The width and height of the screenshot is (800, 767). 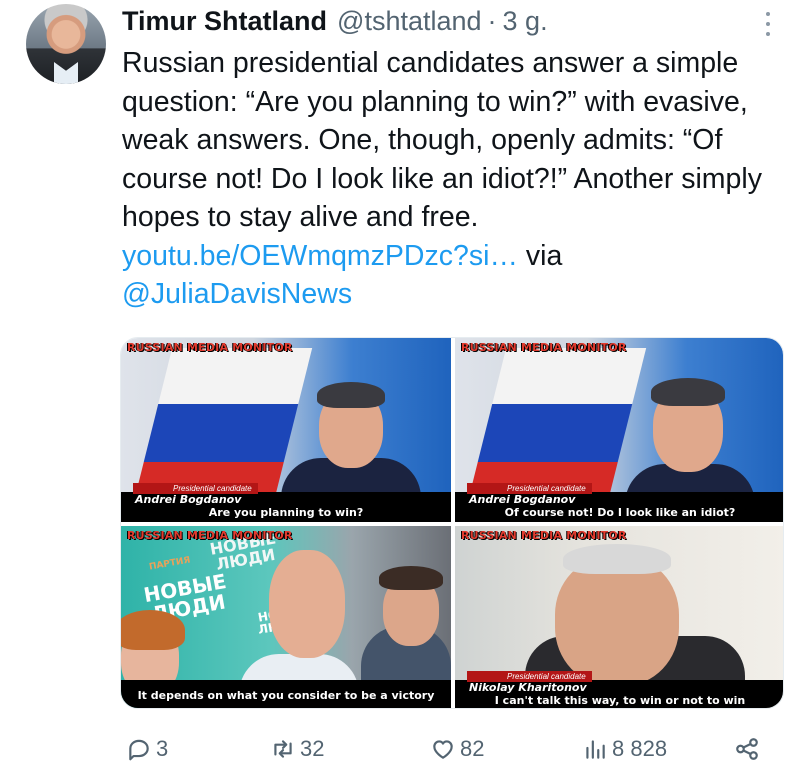 What do you see at coordinates (640, 748) in the screenshot?
I see `views-count: 8 828` at bounding box center [640, 748].